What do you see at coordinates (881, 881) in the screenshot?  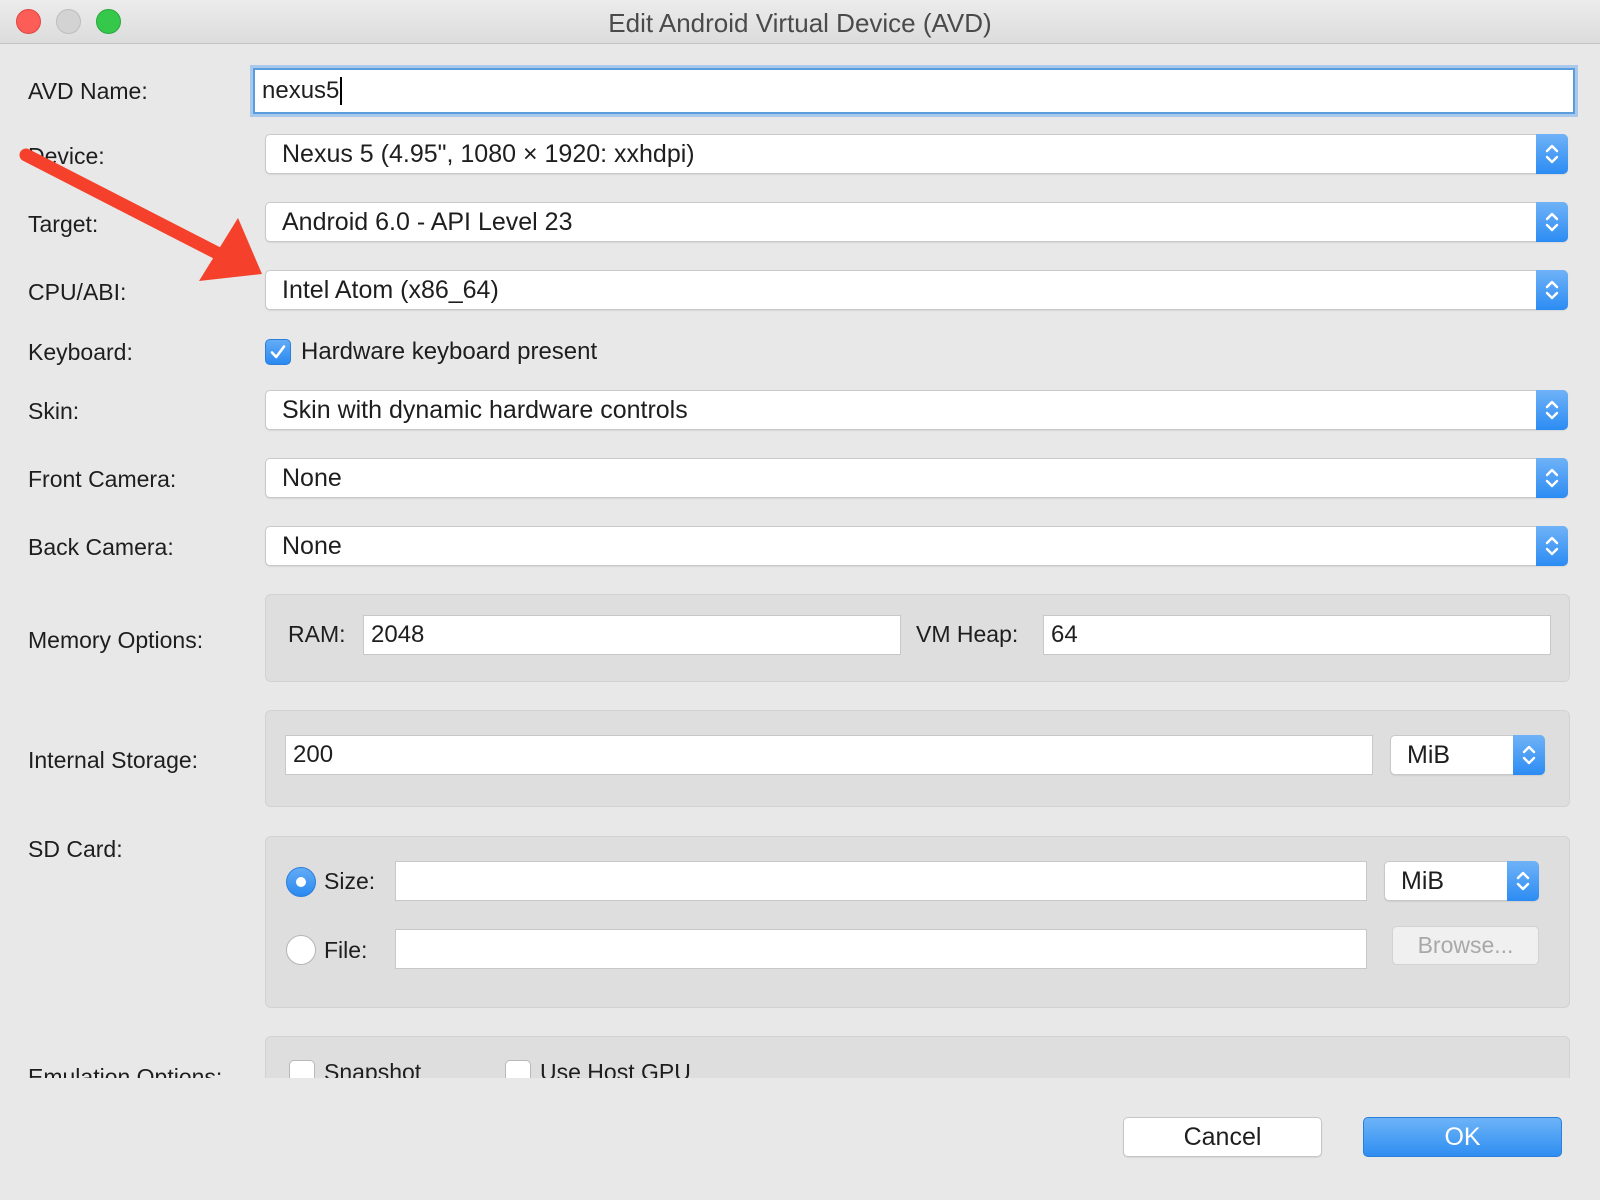 I see `sd-size-input` at bounding box center [881, 881].